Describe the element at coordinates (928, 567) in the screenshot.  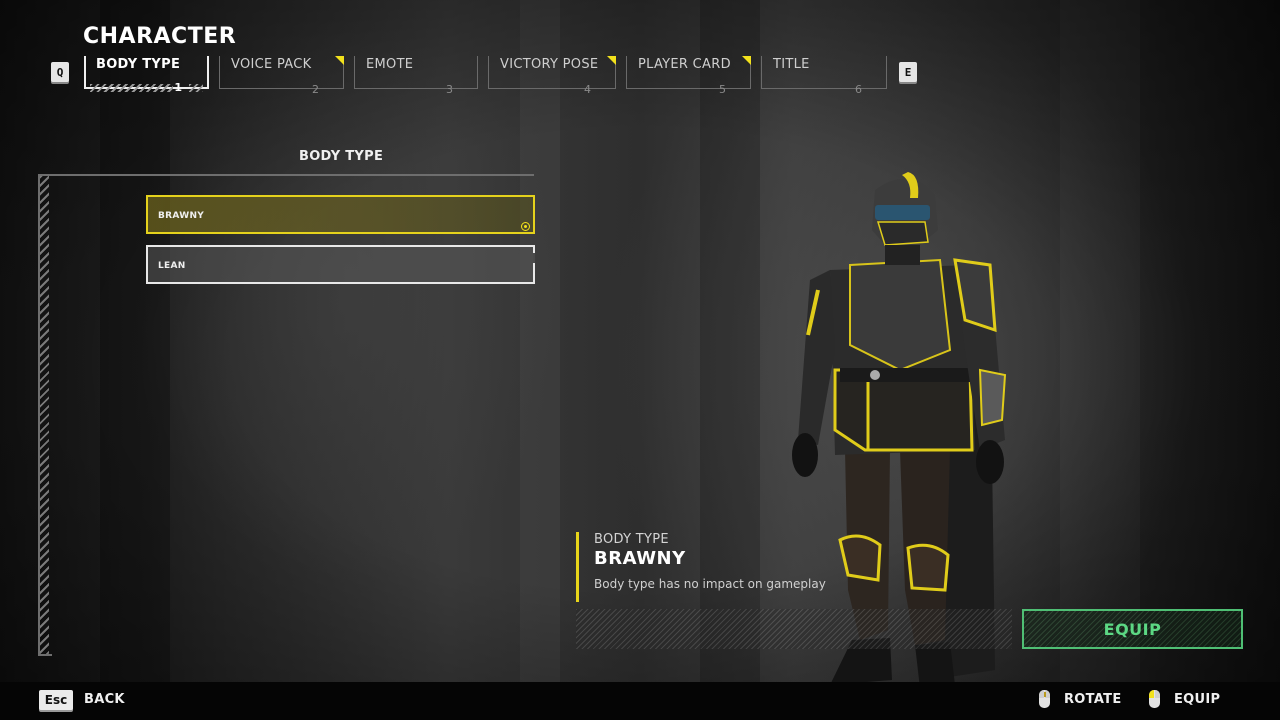
I see `right-knee-pad` at that location.